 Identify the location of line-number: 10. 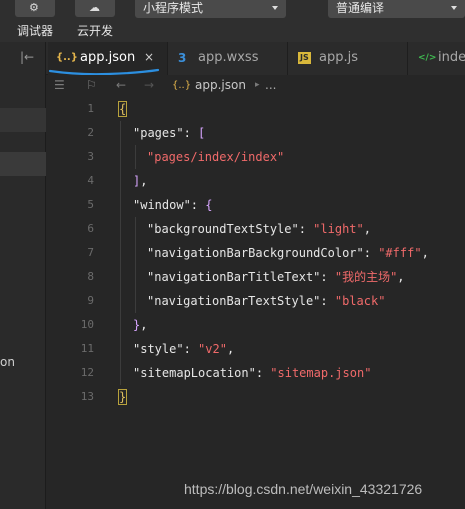
(87, 324).